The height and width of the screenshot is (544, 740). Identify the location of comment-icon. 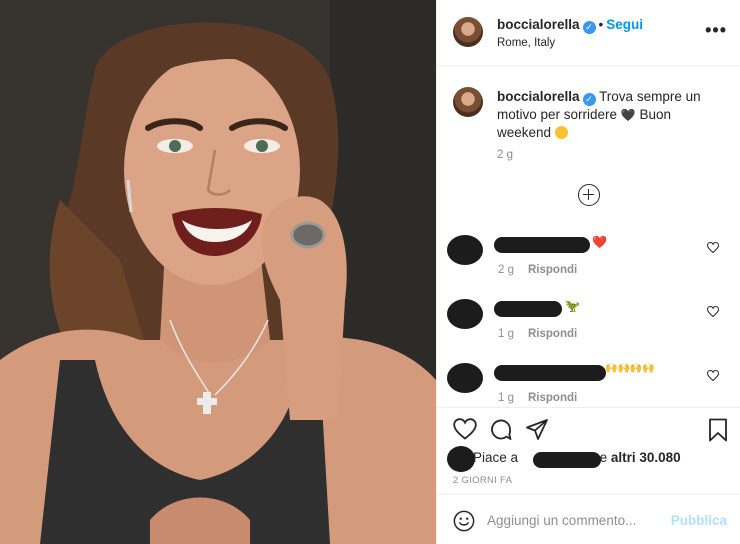
(501, 430).